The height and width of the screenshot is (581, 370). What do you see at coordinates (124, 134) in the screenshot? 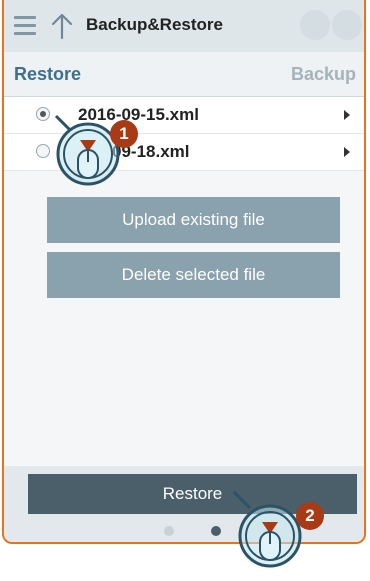
I see `step-badge: 1` at bounding box center [124, 134].